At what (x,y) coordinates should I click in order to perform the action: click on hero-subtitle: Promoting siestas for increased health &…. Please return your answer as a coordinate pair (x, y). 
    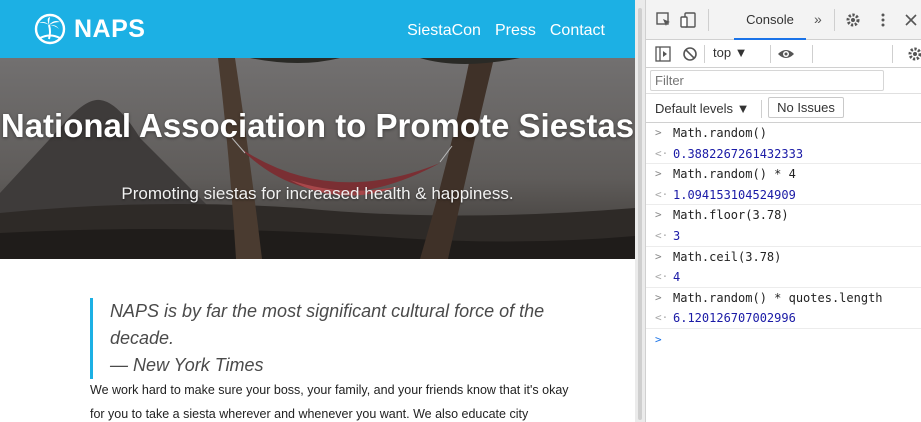
    Looking at the image, I should click on (317, 193).